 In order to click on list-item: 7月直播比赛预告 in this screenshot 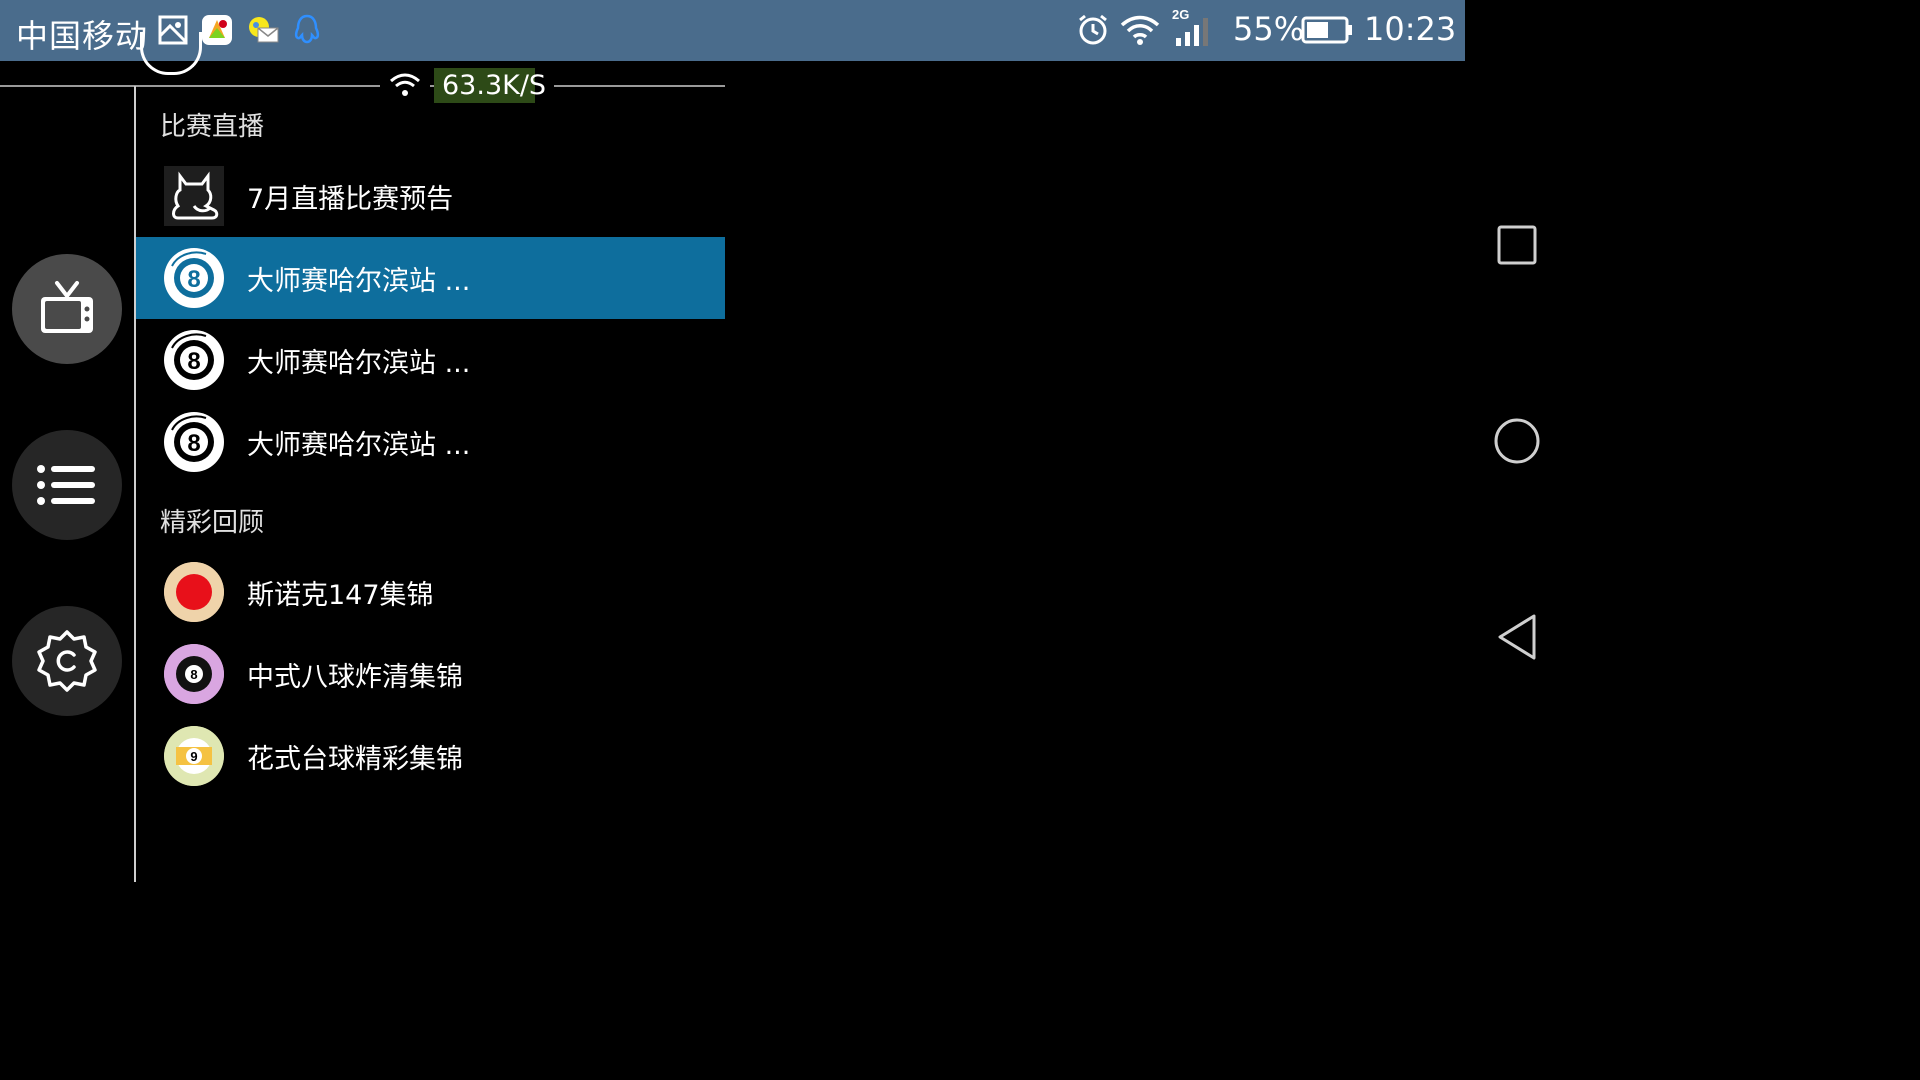, I will do `click(430, 196)`.